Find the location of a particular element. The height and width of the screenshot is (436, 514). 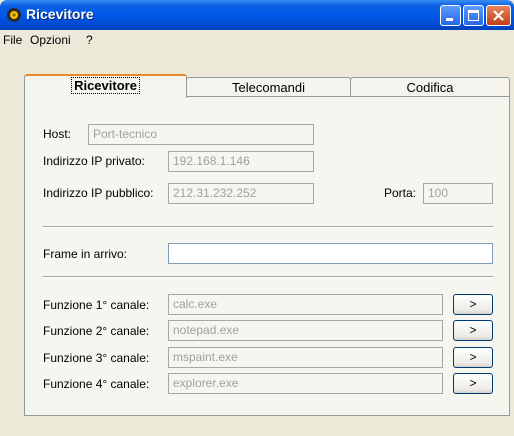

frame-label: Frame in arrivo: is located at coordinates (85, 254).